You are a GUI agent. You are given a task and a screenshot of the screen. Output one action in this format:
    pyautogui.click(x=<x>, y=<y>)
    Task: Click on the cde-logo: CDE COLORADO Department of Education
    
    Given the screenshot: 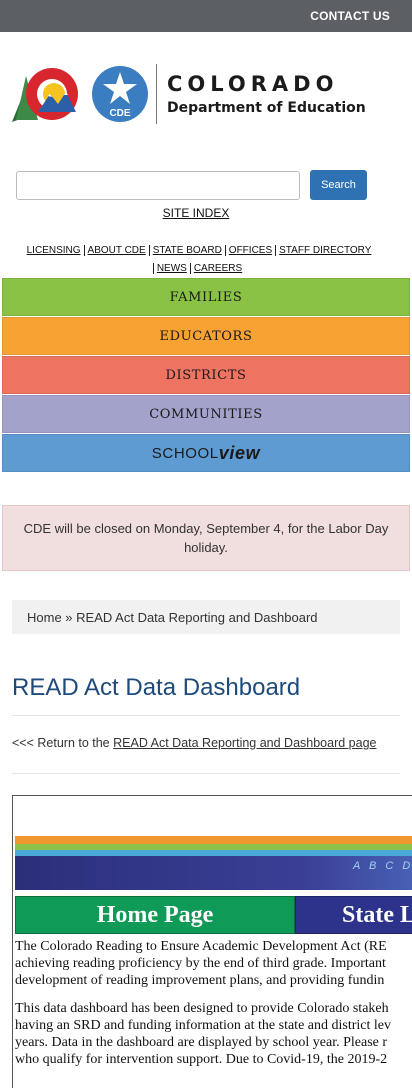 What is the action you would take?
    pyautogui.click(x=190, y=94)
    